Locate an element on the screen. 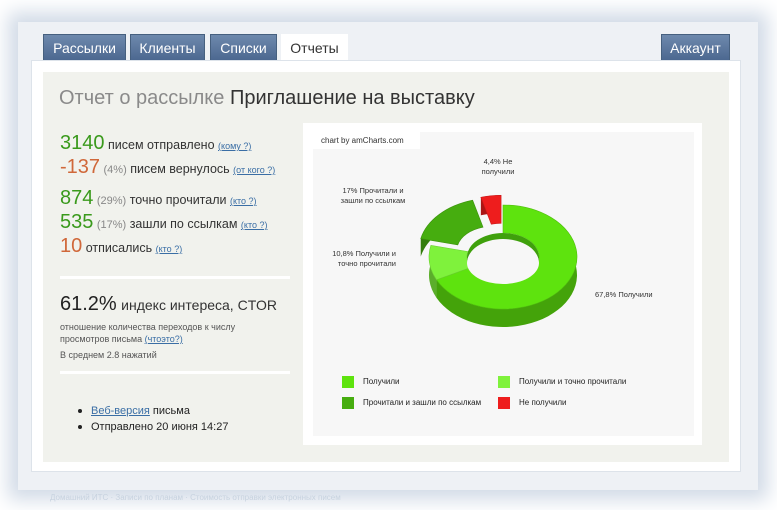 The width and height of the screenshot is (777, 510). legend-label: Не получили is located at coordinates (543, 402).